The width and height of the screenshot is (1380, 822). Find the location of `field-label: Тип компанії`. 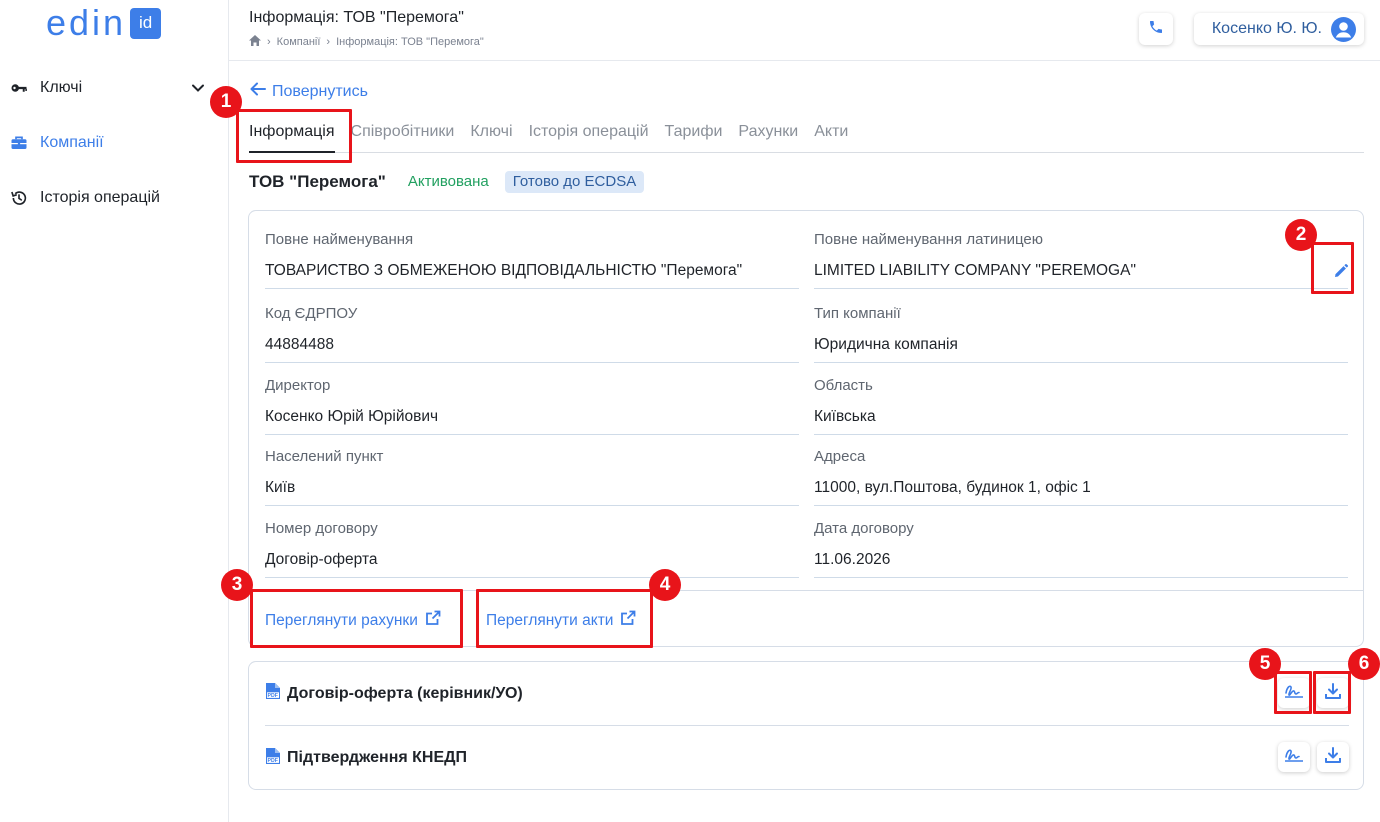

field-label: Тип компанії is located at coordinates (857, 313).